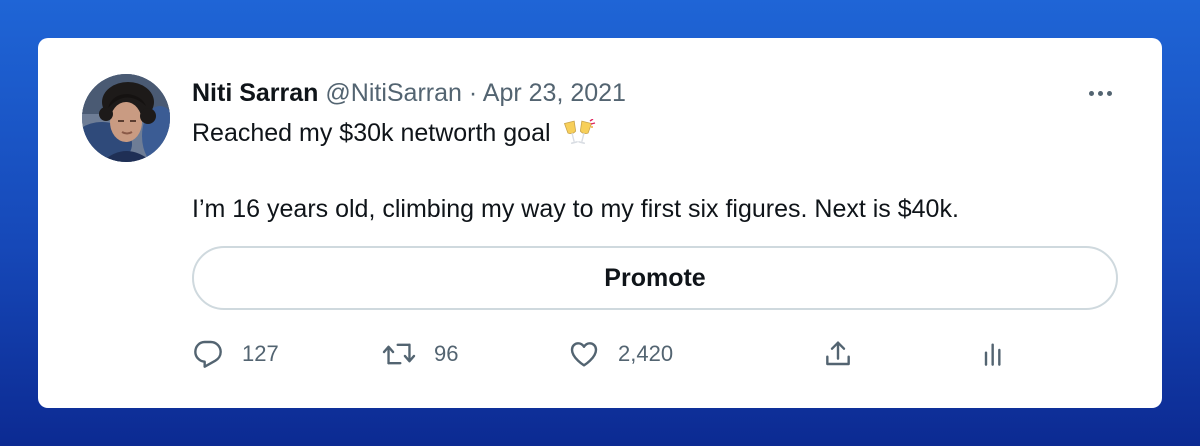  What do you see at coordinates (655, 278) in the screenshot?
I see `promote-button: Promote` at bounding box center [655, 278].